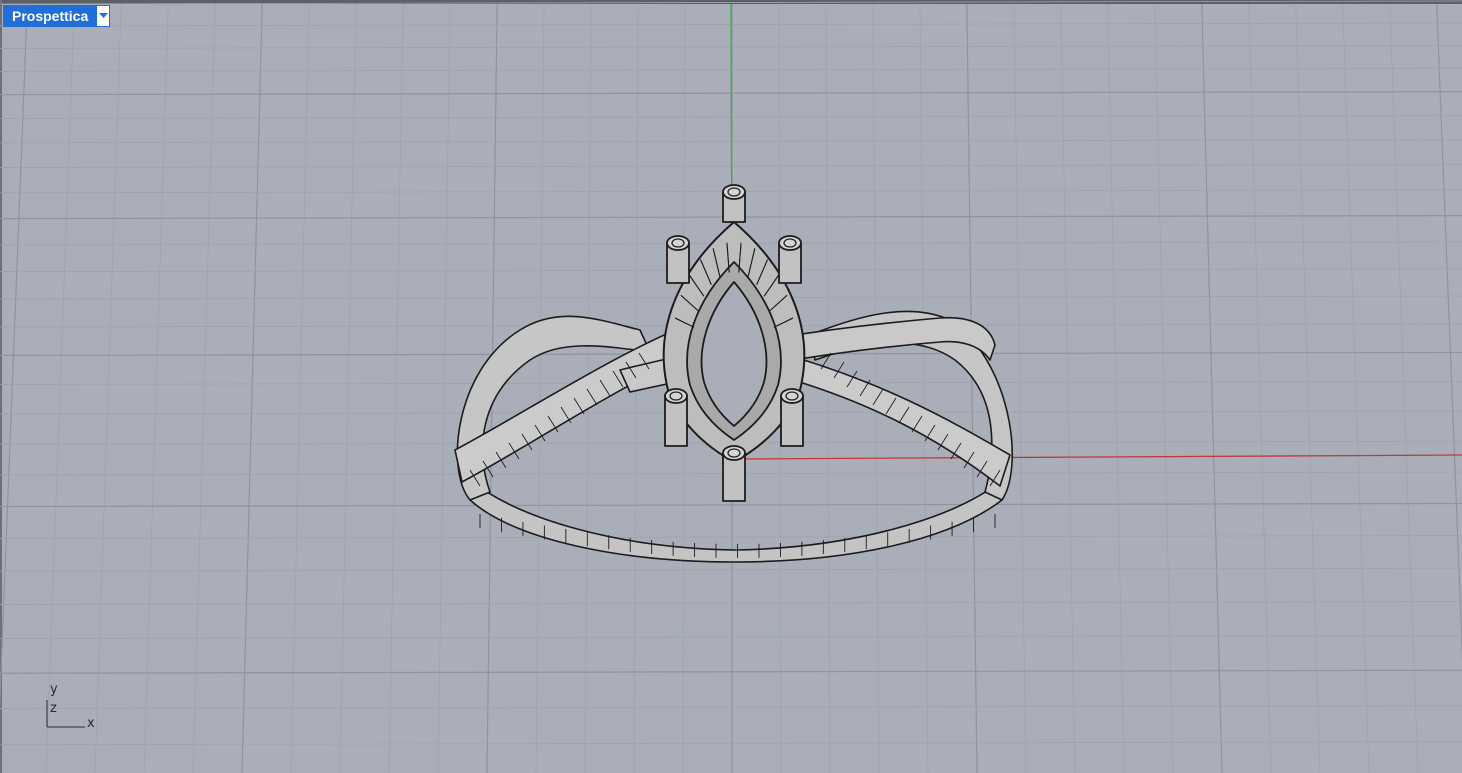 The image size is (1462, 773). I want to click on axis-gizmo-z-label: z, so click(53, 708).